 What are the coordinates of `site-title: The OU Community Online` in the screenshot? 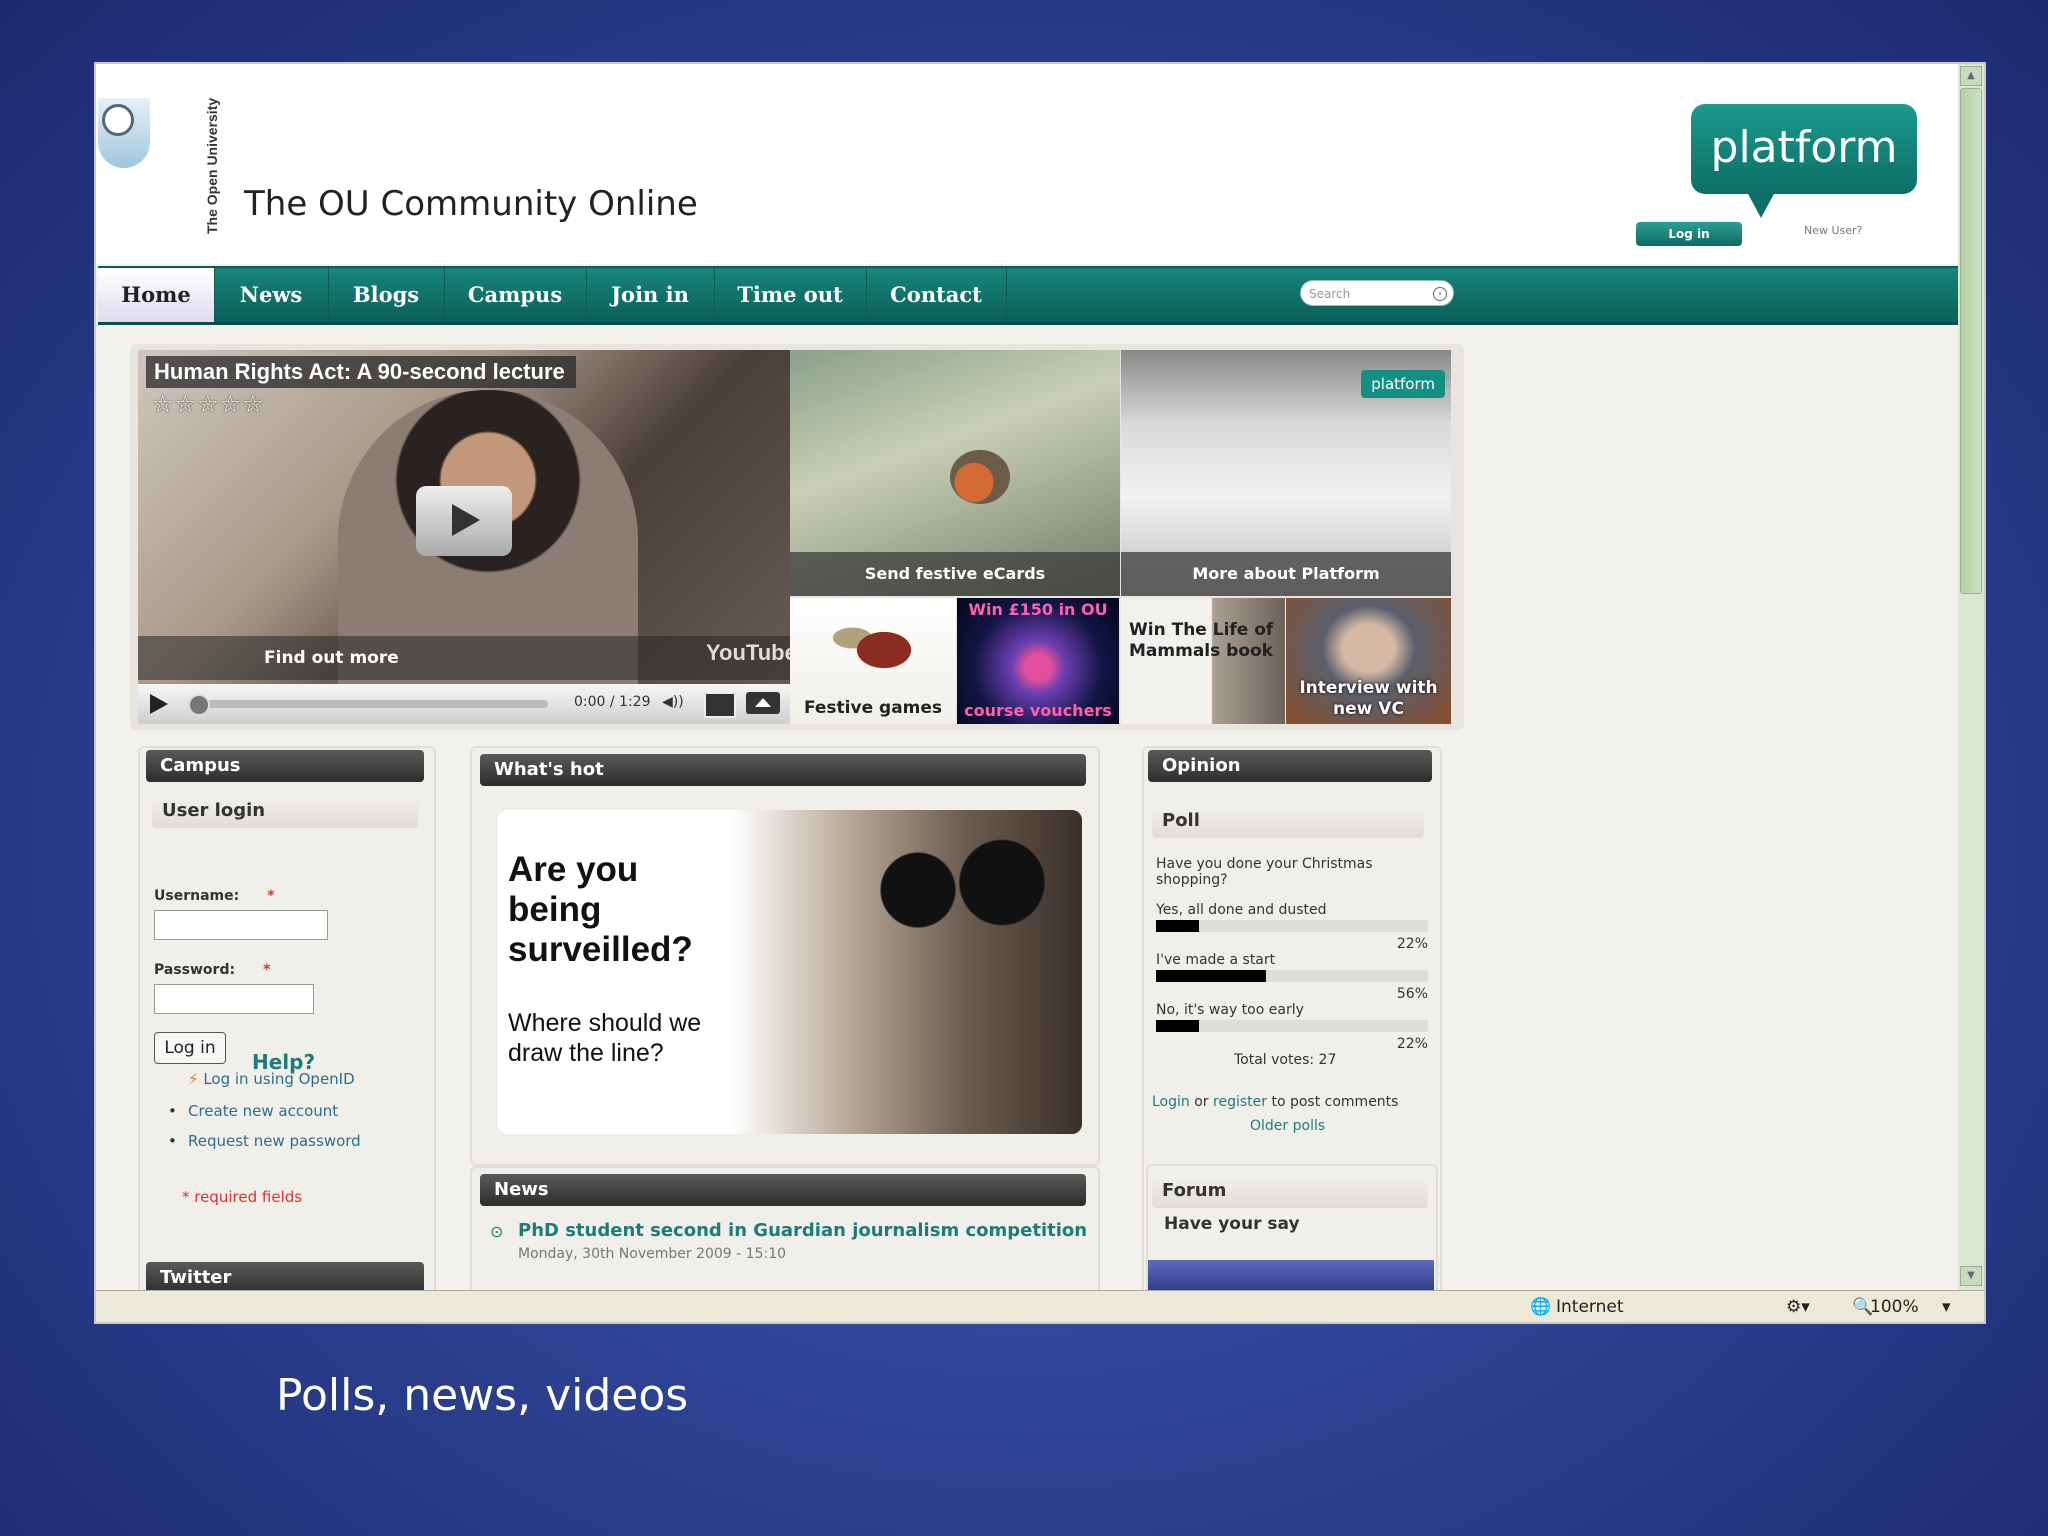 It's located at (471, 204).